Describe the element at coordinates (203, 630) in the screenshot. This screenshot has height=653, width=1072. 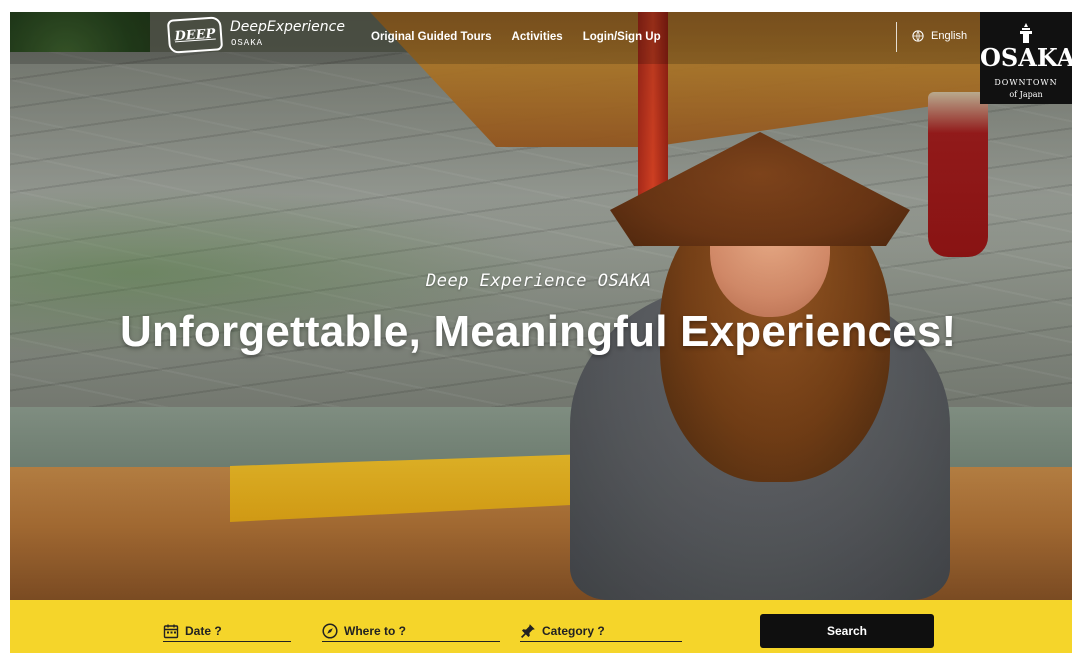
I see `date-label: Date ?` at that location.